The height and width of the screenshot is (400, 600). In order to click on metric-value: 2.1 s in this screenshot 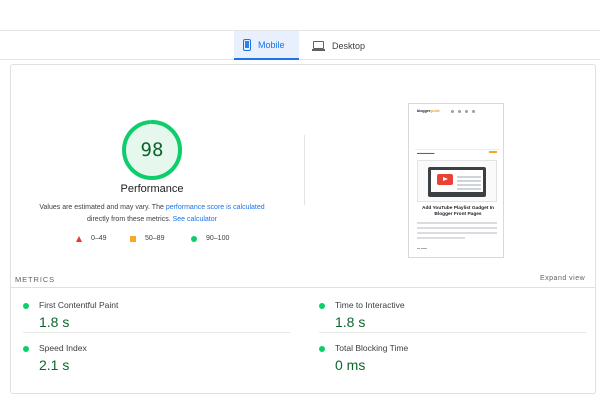, I will do `click(54, 365)`.